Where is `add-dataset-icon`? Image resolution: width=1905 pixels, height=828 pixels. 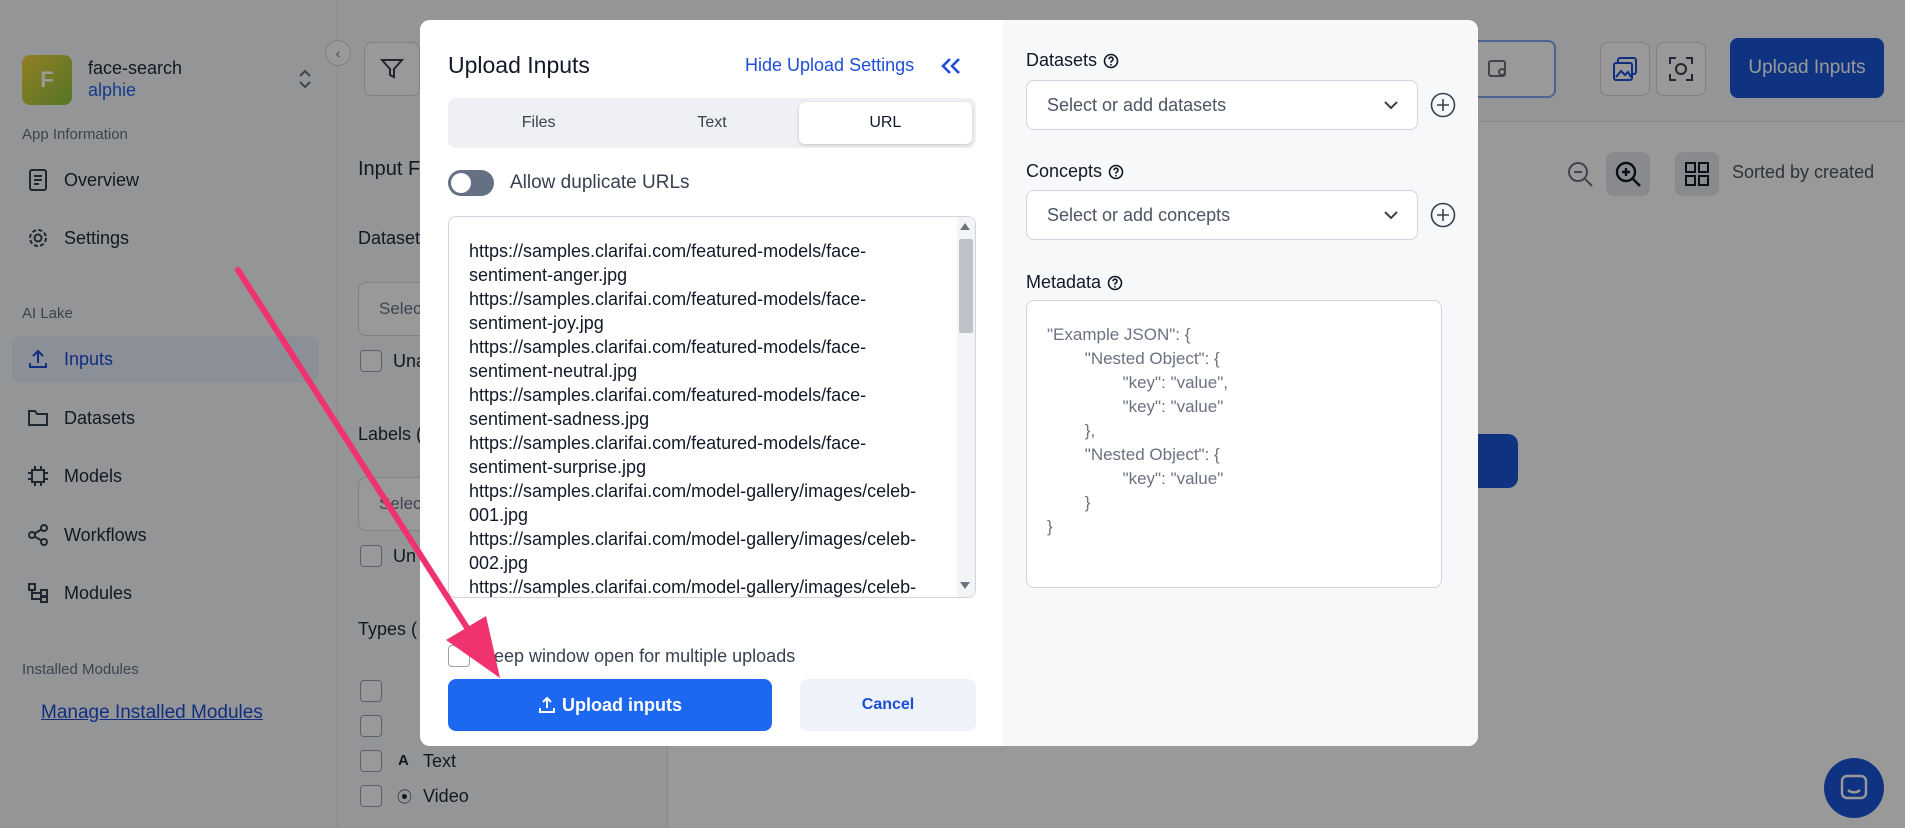 add-dataset-icon is located at coordinates (1443, 105).